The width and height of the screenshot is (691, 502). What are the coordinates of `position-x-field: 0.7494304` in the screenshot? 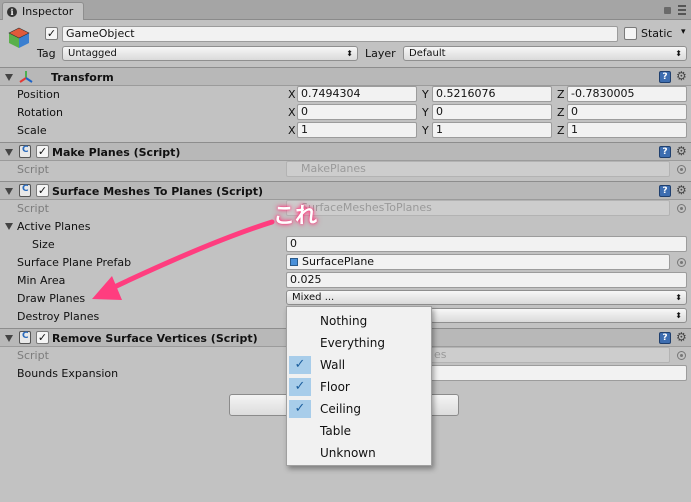 It's located at (357, 94).